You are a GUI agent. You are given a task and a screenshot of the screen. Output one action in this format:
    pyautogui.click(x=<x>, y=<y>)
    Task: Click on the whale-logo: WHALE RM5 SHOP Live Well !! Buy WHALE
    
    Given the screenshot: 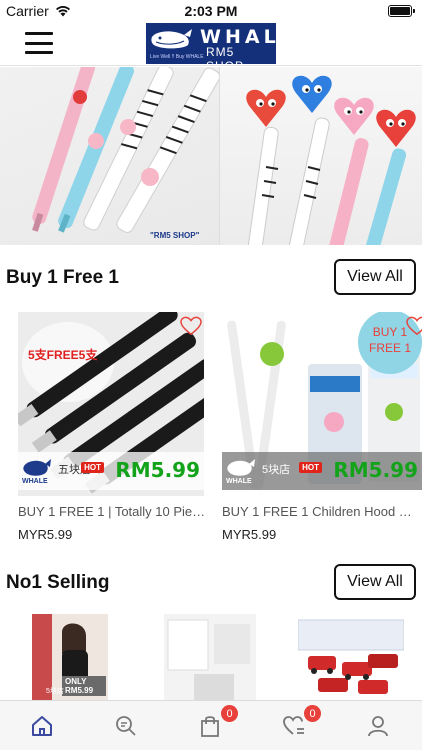 What is the action you would take?
    pyautogui.click(x=211, y=43)
    